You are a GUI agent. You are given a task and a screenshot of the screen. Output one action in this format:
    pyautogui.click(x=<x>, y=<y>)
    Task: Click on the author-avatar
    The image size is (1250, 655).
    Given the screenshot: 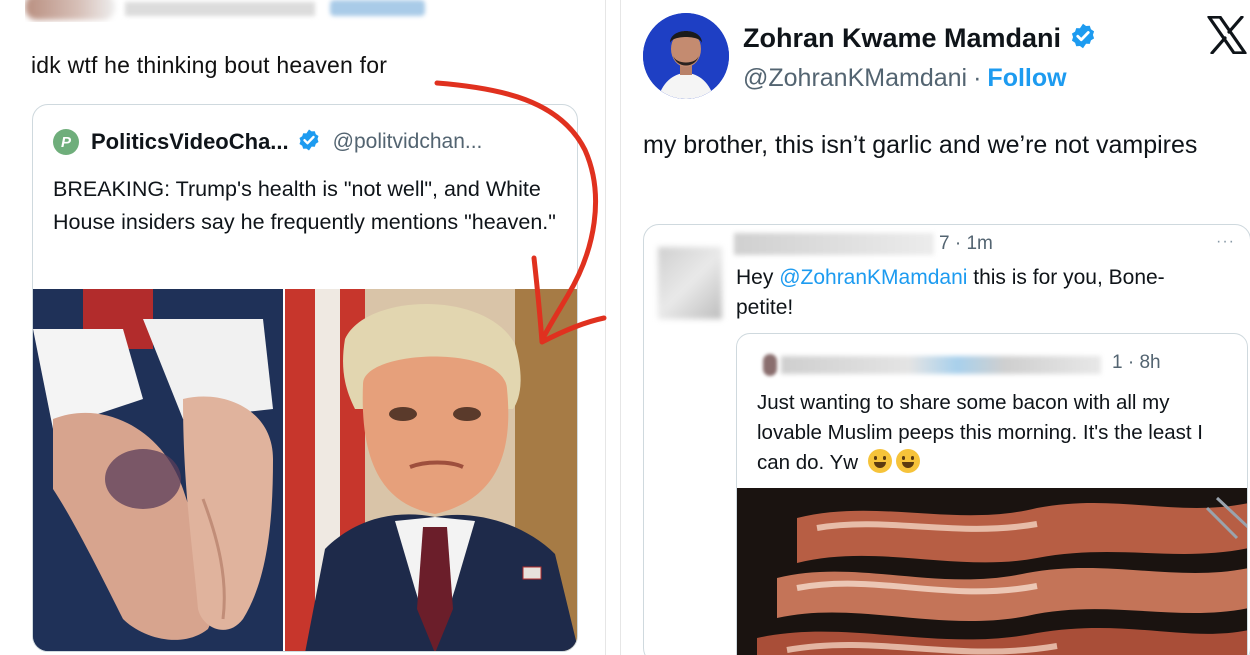 What is the action you would take?
    pyautogui.click(x=686, y=56)
    